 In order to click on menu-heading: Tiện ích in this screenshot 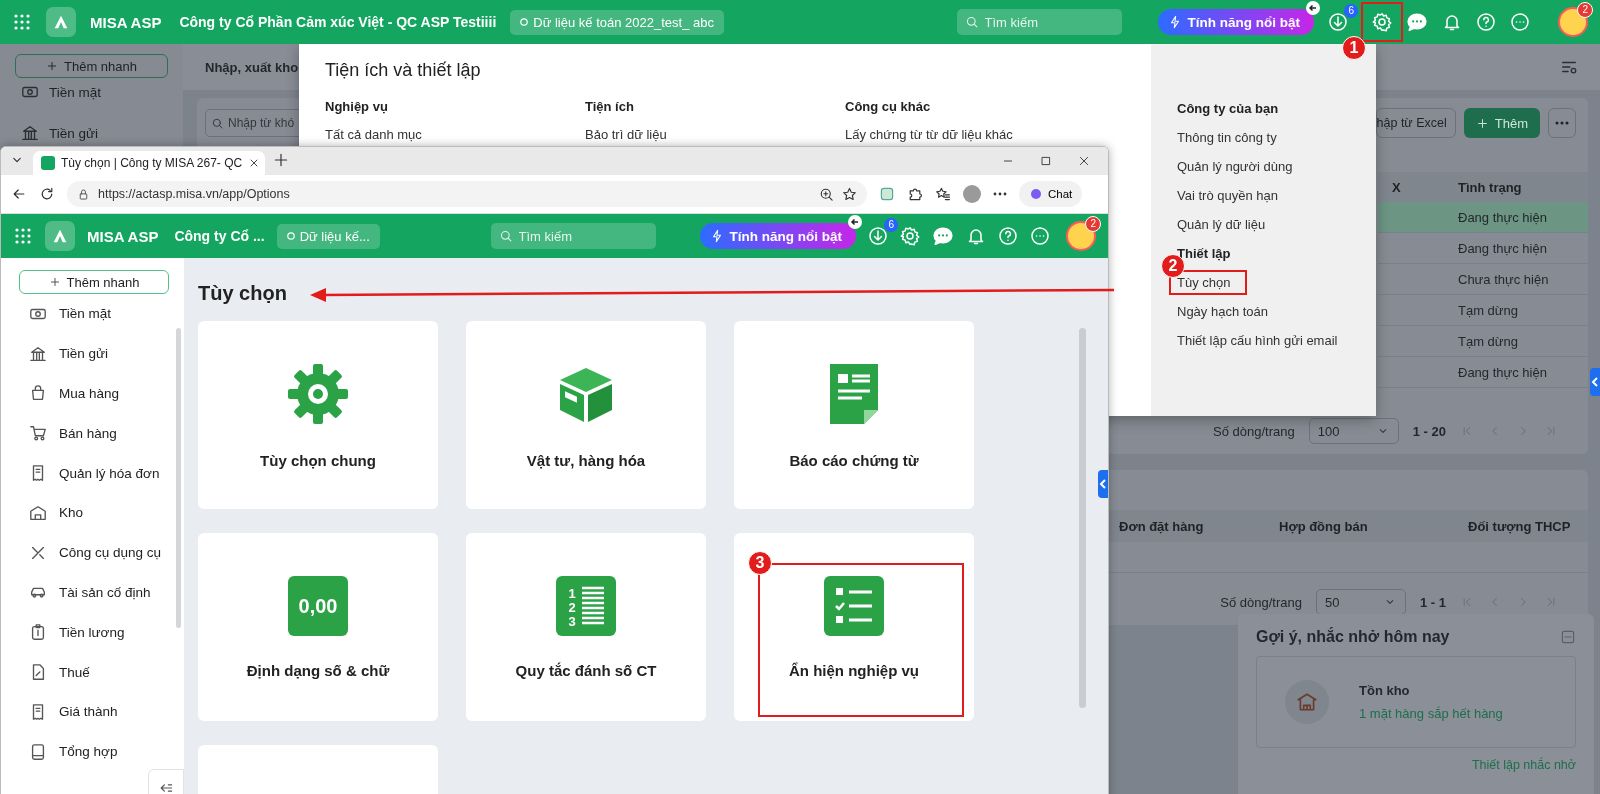, I will do `click(610, 106)`.